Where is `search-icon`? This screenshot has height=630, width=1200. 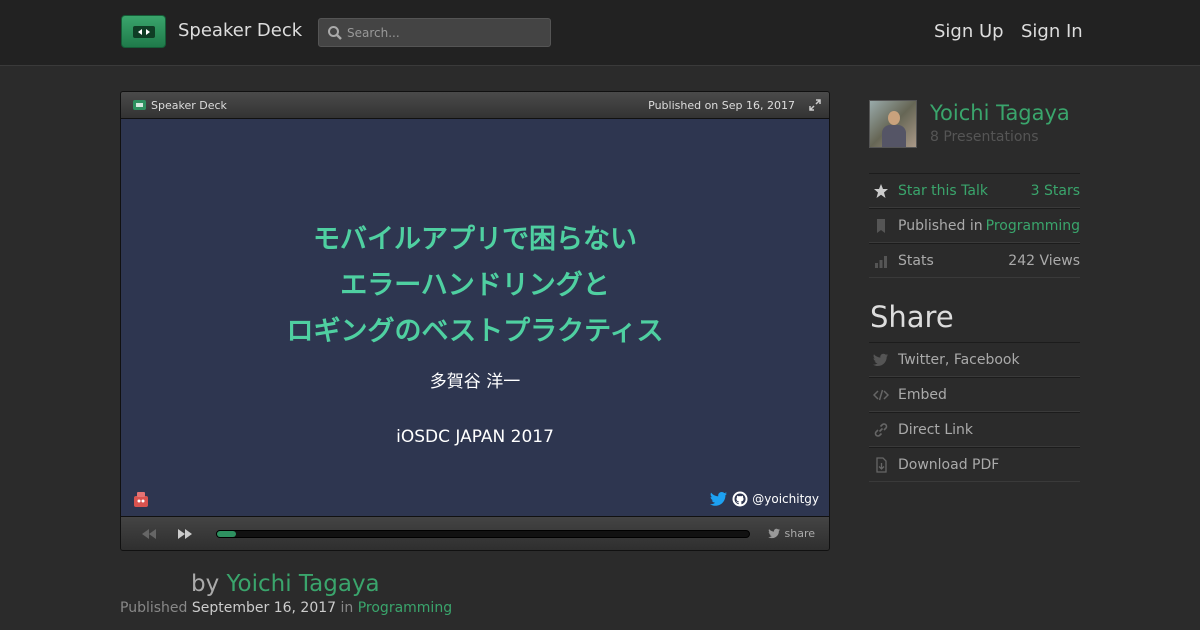
search-icon is located at coordinates (335, 32).